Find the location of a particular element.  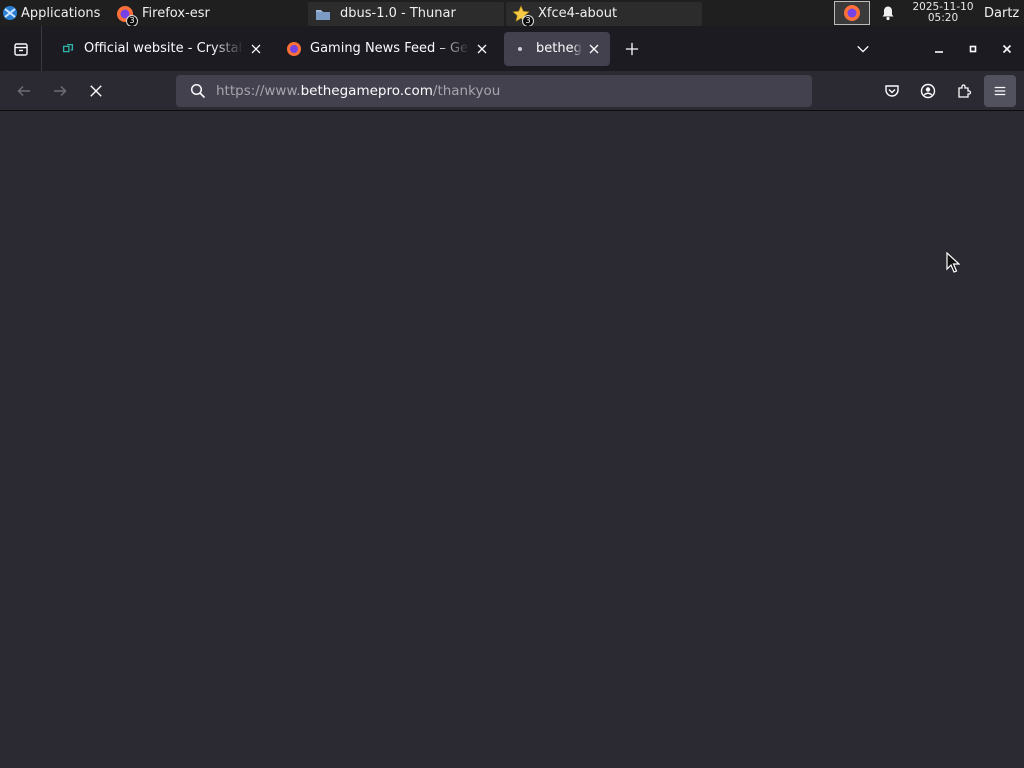

address-bar: https://www.bethegamepro.com/thankyou is located at coordinates (494, 91).